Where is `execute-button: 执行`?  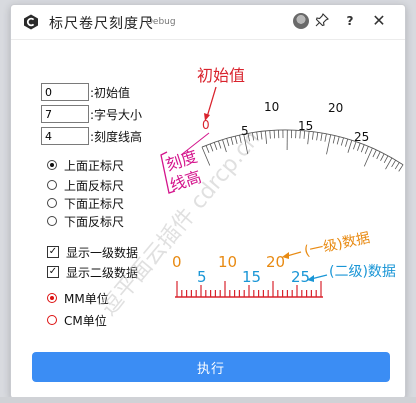
execute-button: 执行 is located at coordinates (211, 367).